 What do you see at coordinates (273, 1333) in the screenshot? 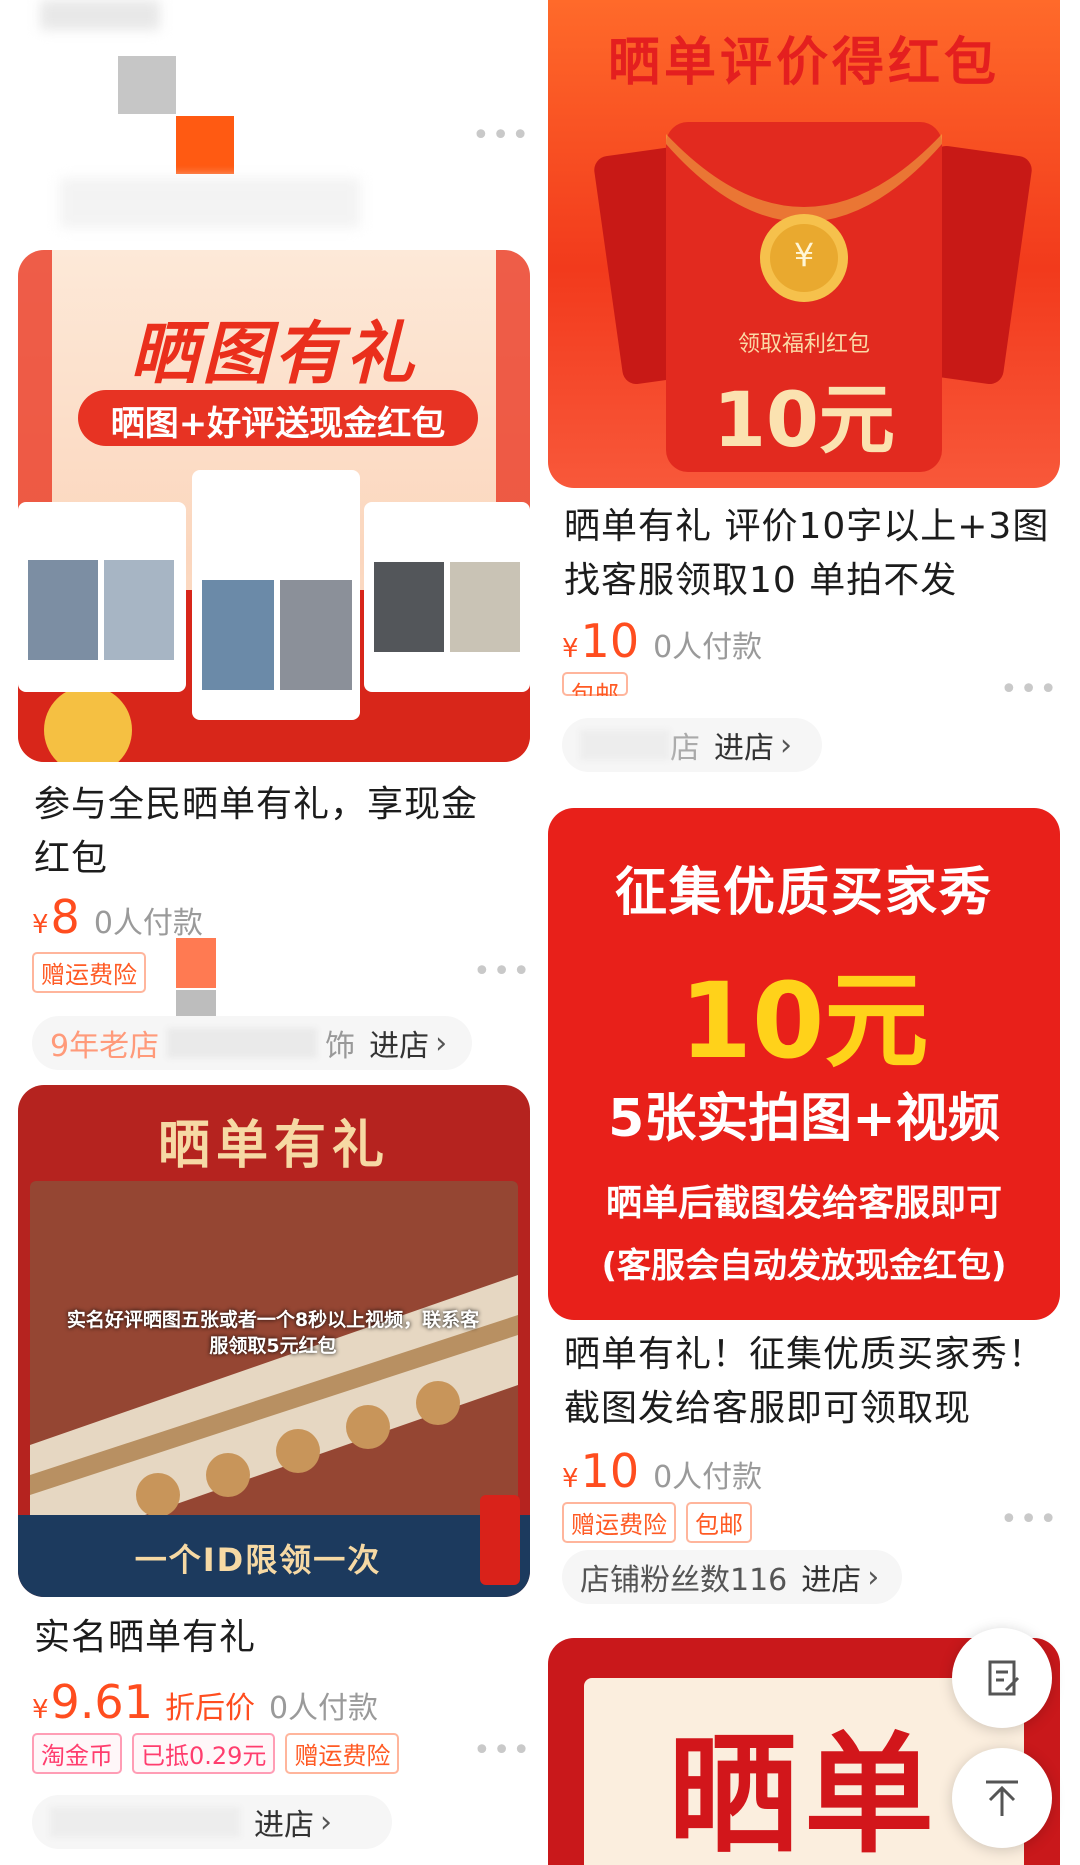
I see `banner-caption: 实名好评晒图五张或者一个8秒以上视频，联系客服领取5元红包` at bounding box center [273, 1333].